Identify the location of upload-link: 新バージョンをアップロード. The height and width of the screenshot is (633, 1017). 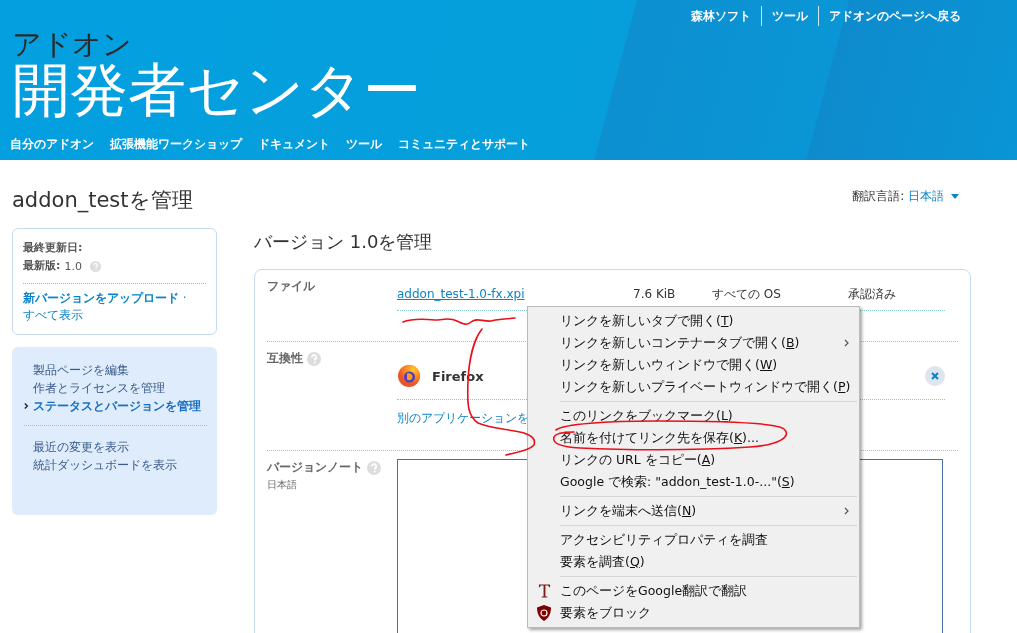
(101, 298).